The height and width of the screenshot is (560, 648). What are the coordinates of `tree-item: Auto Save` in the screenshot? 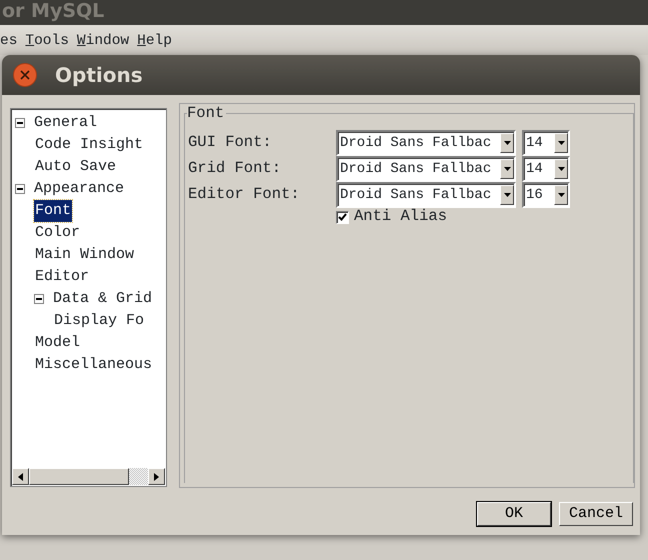 It's located at (76, 167).